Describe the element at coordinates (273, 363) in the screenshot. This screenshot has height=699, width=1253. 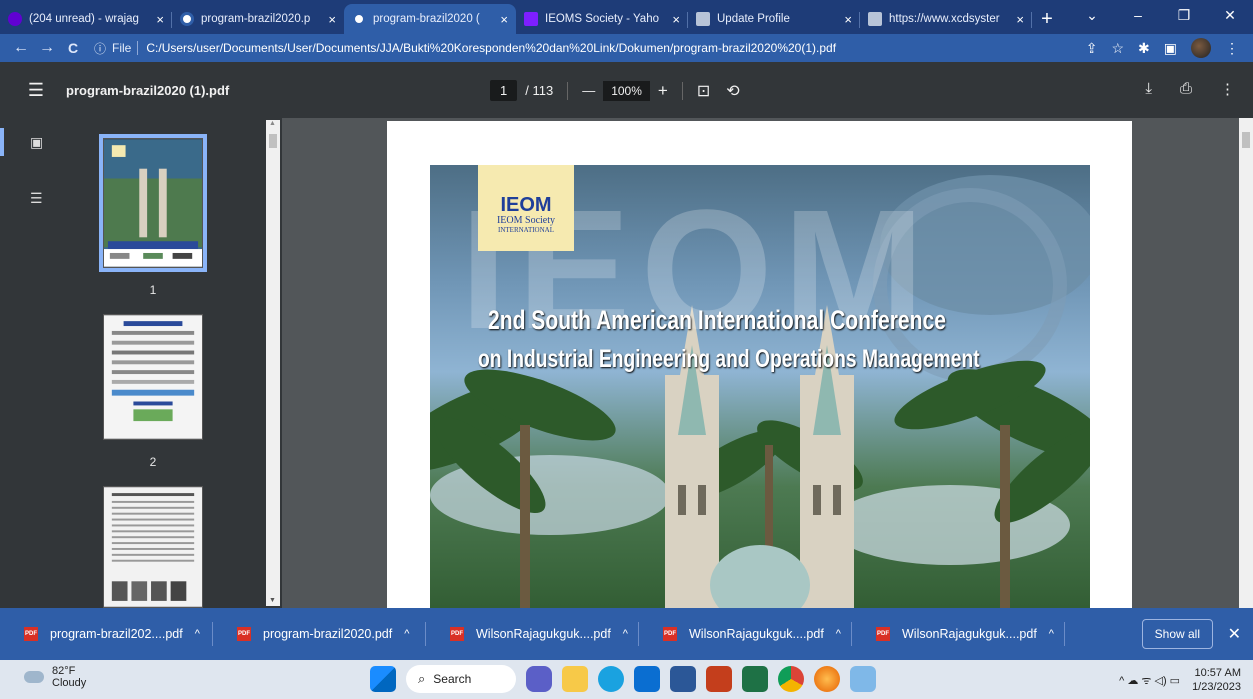
I see `sidebar-scrollbar: ▲ ▼` at that location.